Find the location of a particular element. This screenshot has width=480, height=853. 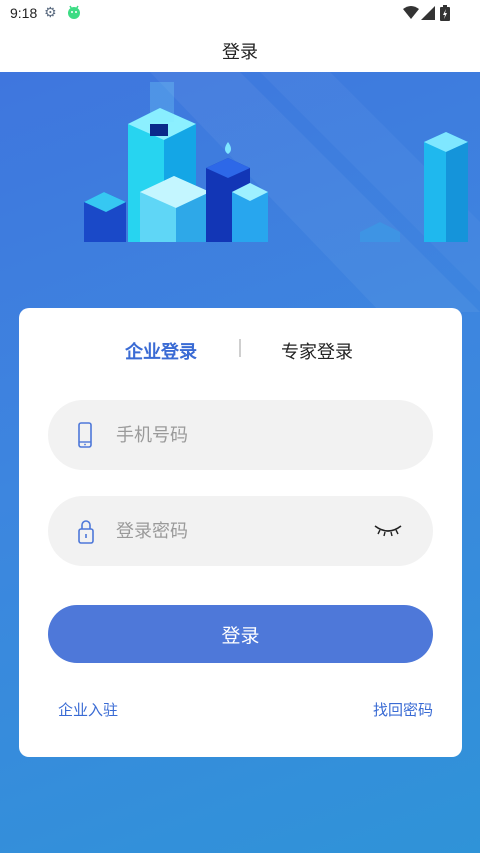

eye-closed-icon is located at coordinates (388, 530).